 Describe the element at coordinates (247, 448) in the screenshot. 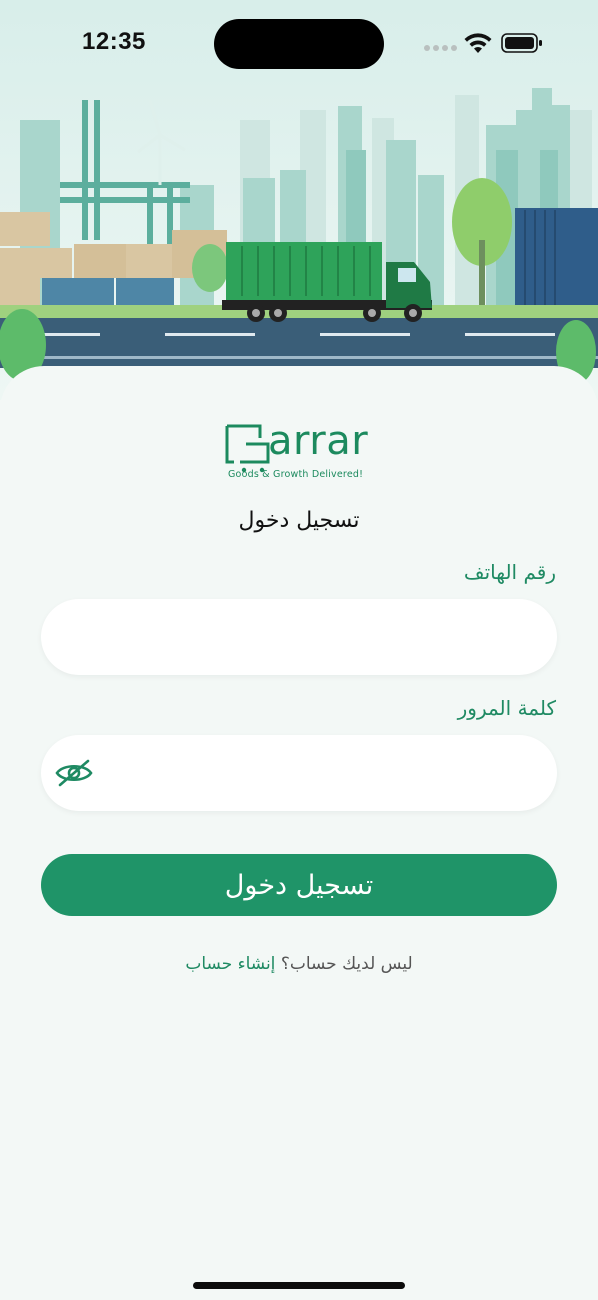

I see `logo-mark-icon` at that location.